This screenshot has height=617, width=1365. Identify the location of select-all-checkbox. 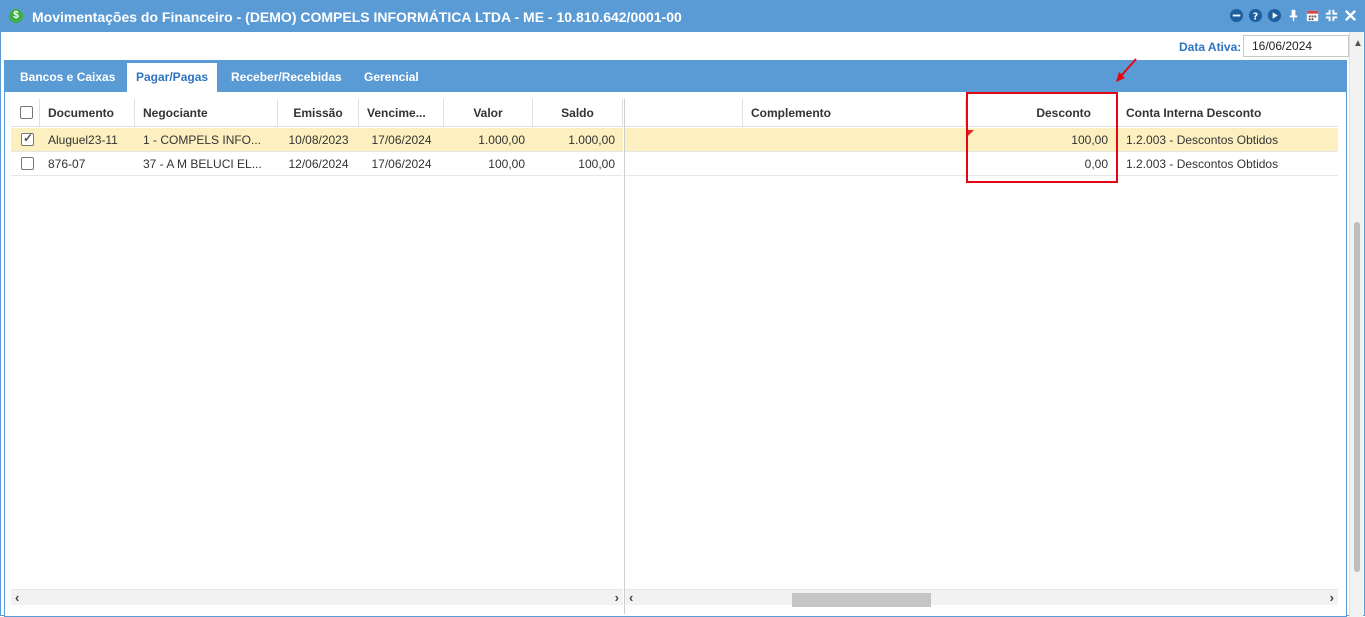
(26, 112).